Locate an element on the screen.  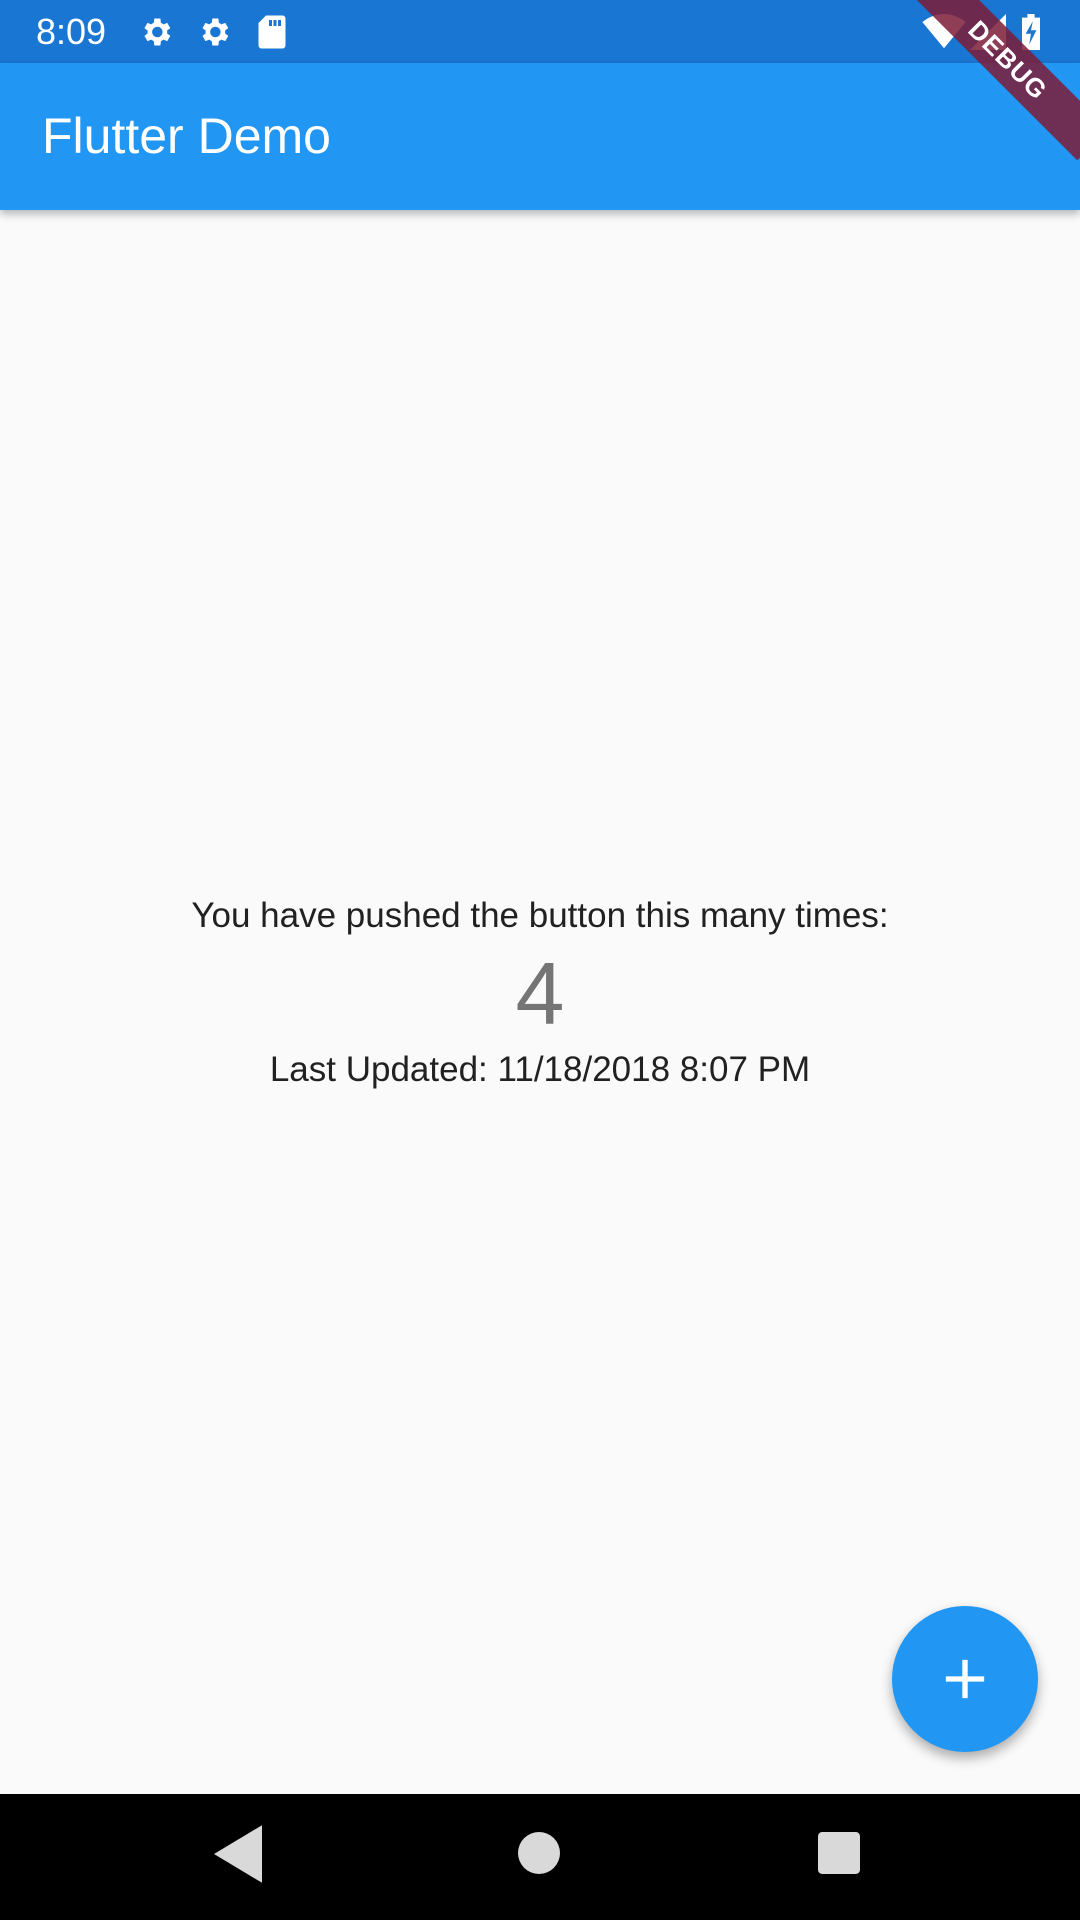
counter-value: 4 is located at coordinates (540, 993).